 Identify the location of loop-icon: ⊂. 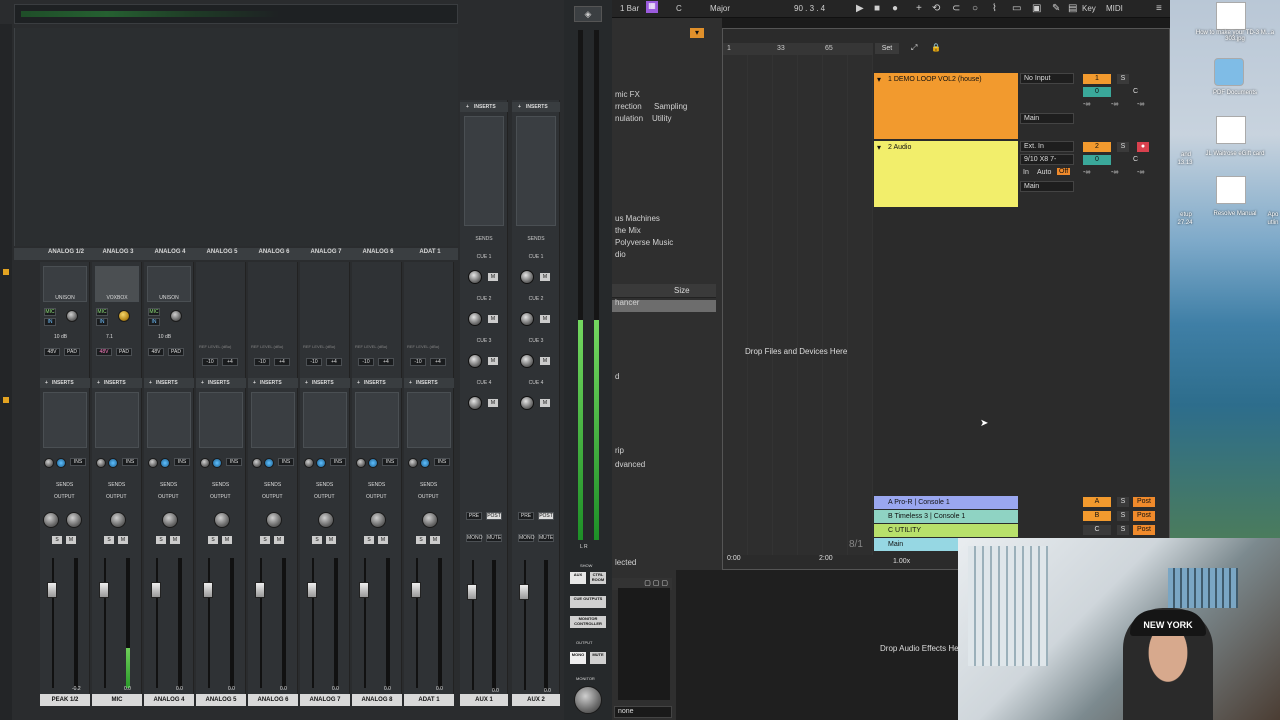
(956, 8).